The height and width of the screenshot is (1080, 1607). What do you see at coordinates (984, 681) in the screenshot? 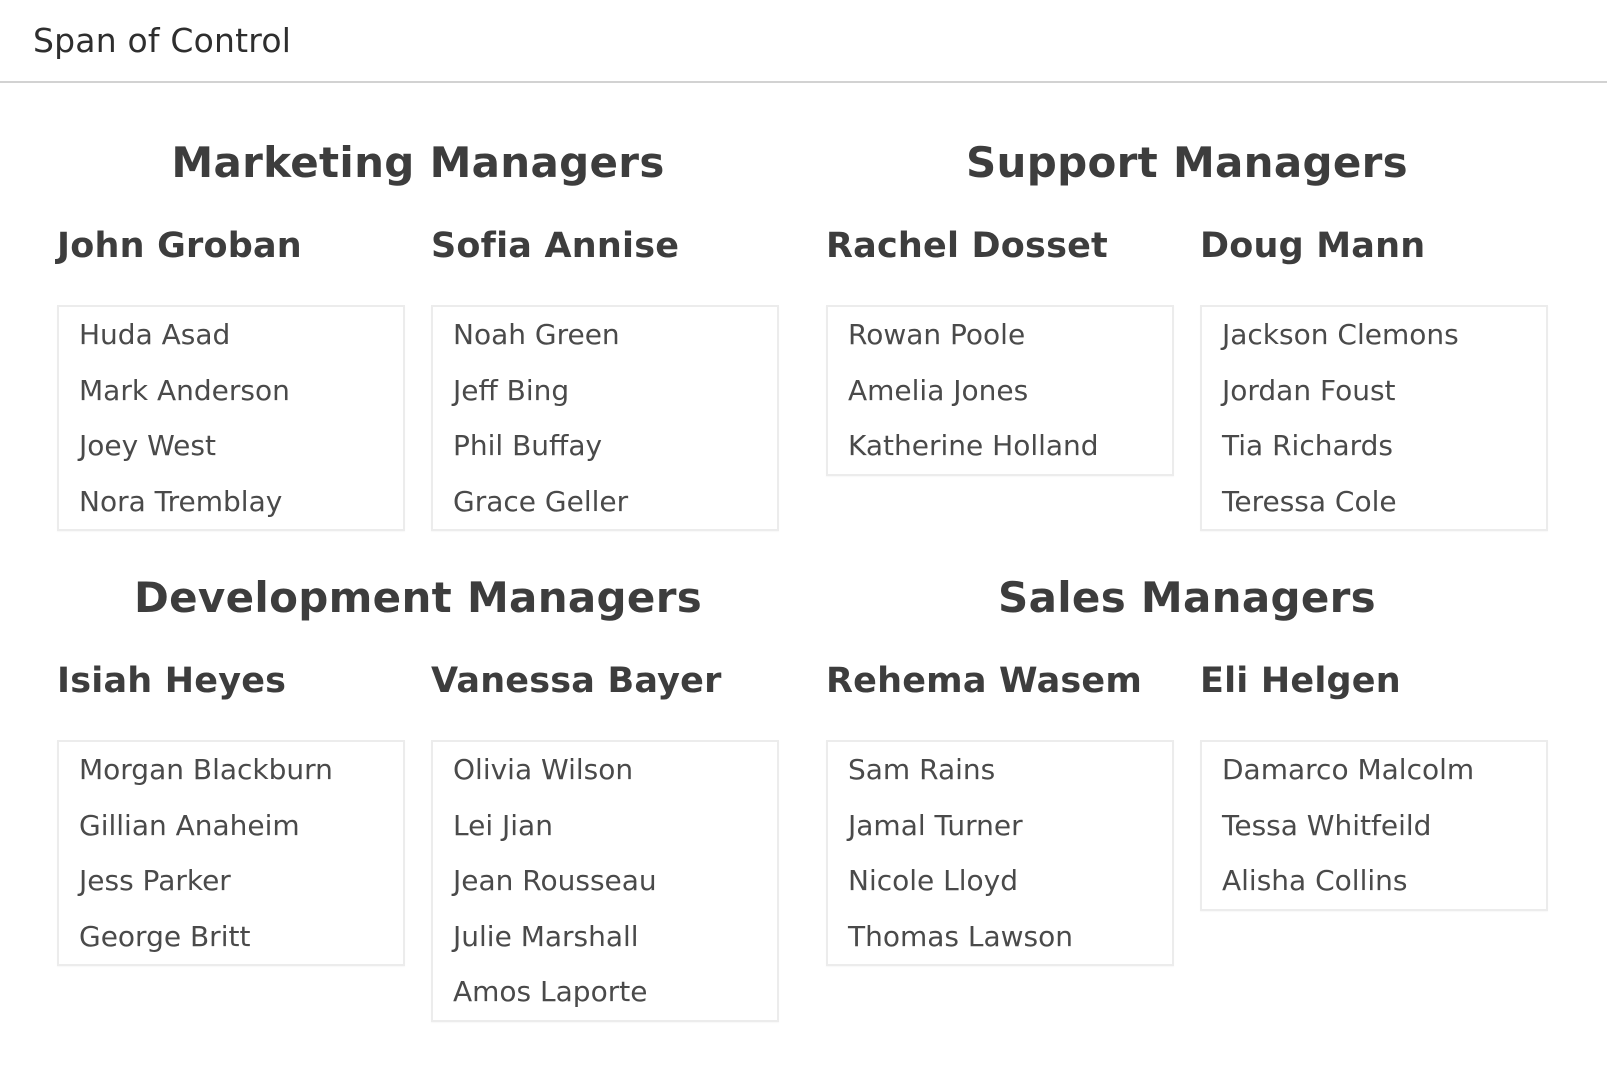
I see `manager-name: Rehema Wasem` at bounding box center [984, 681].